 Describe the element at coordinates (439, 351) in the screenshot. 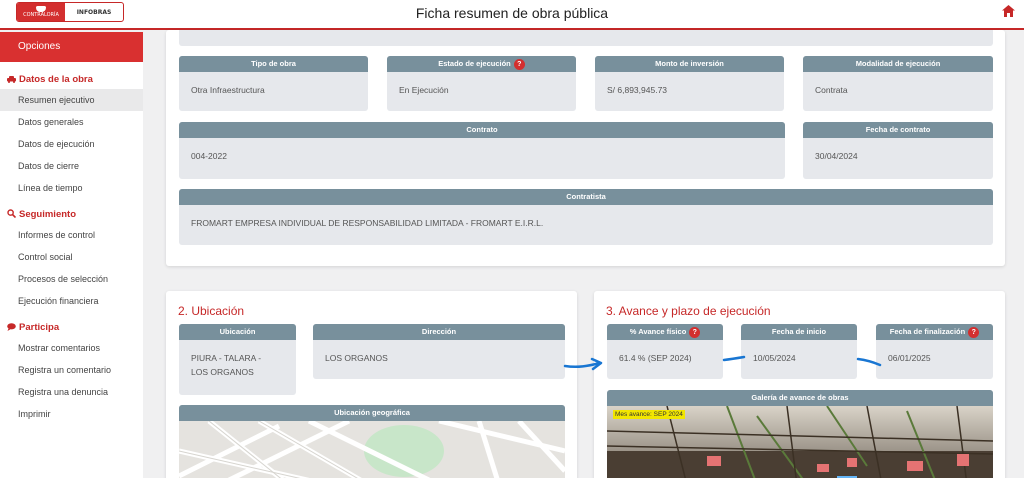

I see `direccion-field: Dirección LOS ORGANOS` at that location.